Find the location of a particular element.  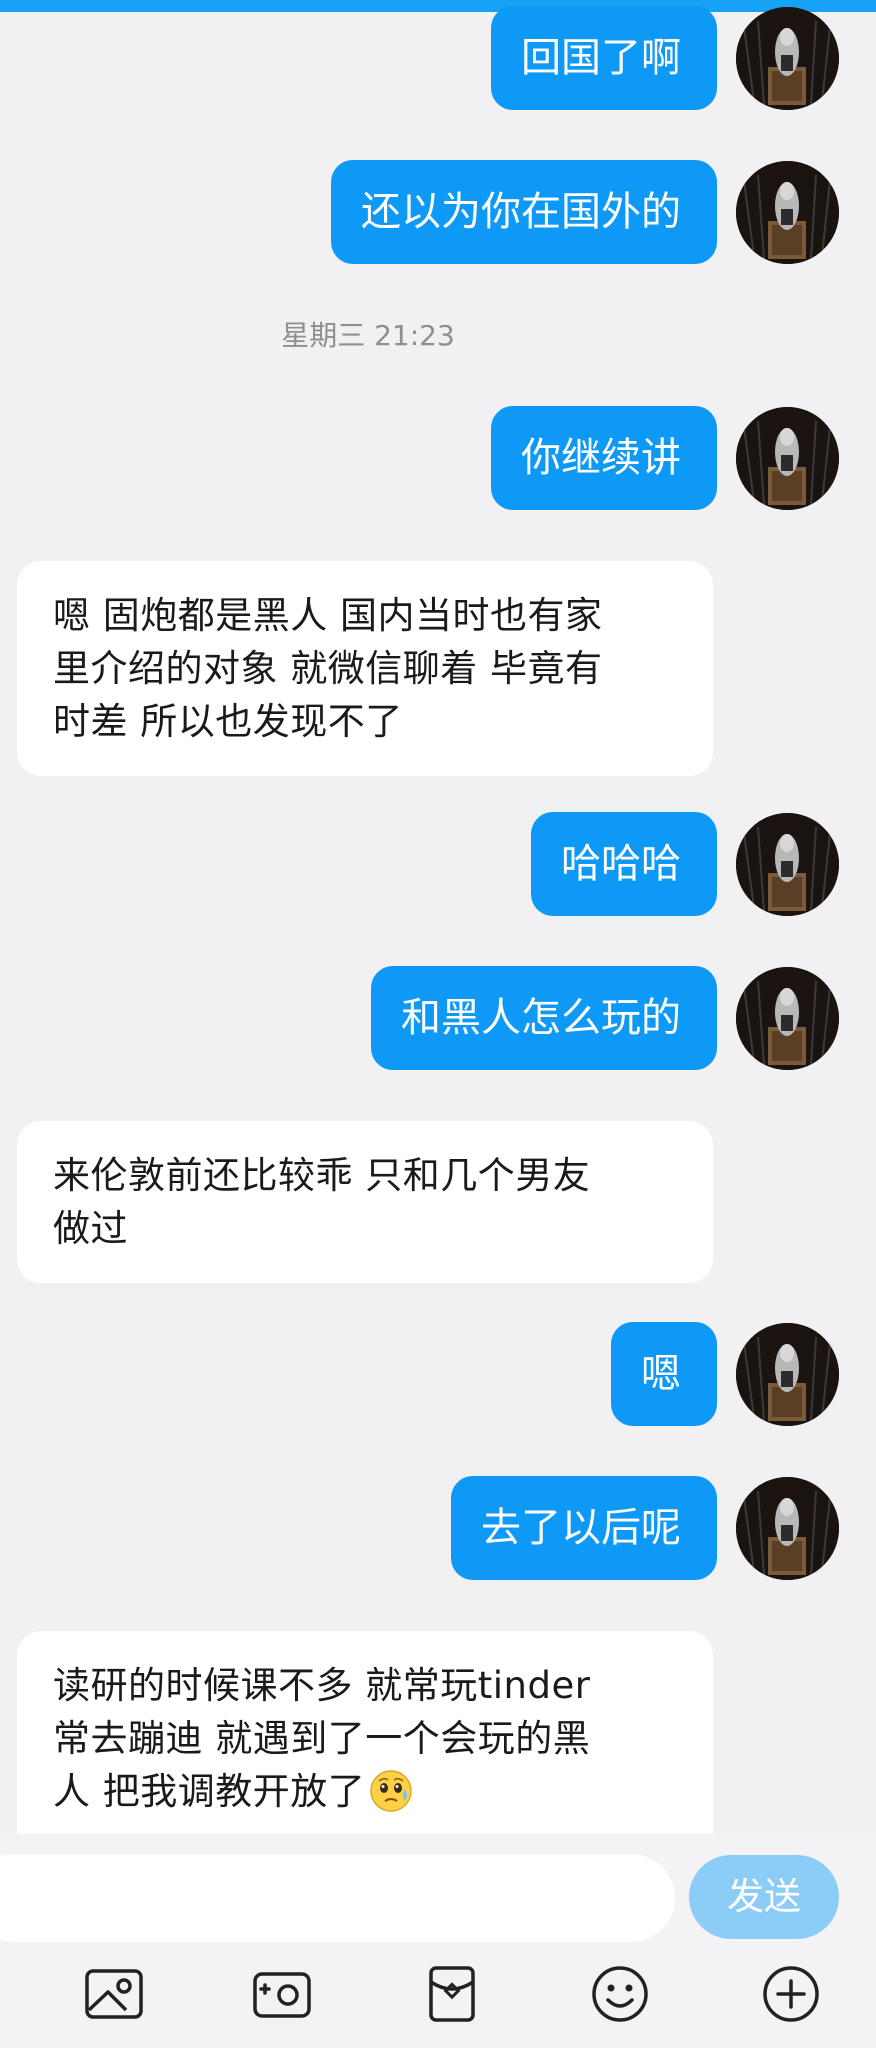

message-outgoing: 嗯 is located at coordinates (438, 1374).